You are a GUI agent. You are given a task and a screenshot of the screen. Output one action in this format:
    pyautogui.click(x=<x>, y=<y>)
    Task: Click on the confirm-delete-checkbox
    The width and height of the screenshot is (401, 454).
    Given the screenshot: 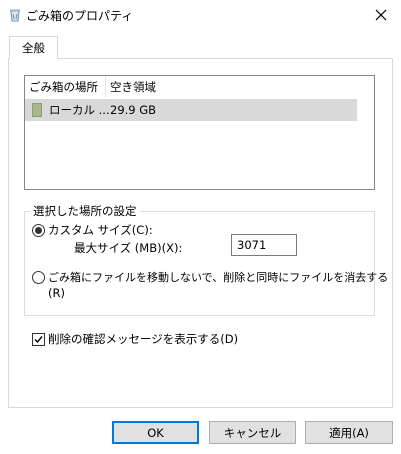 What is the action you would take?
    pyautogui.click(x=38, y=339)
    